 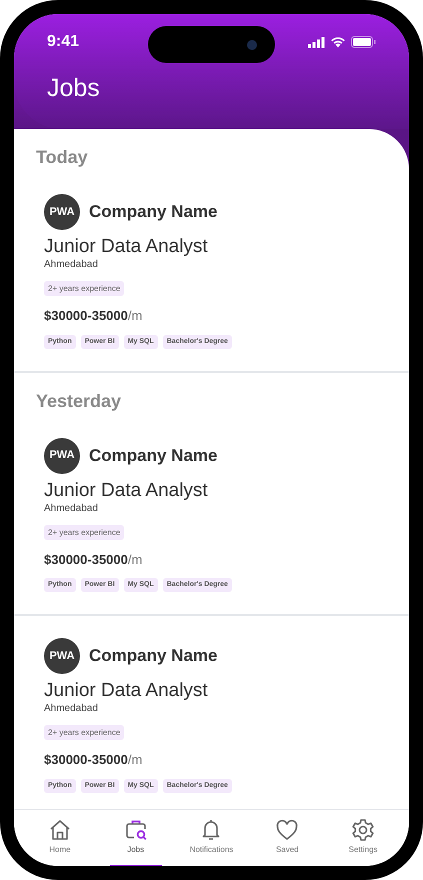 I want to click on tab-bar-item: Saved, so click(x=287, y=841).